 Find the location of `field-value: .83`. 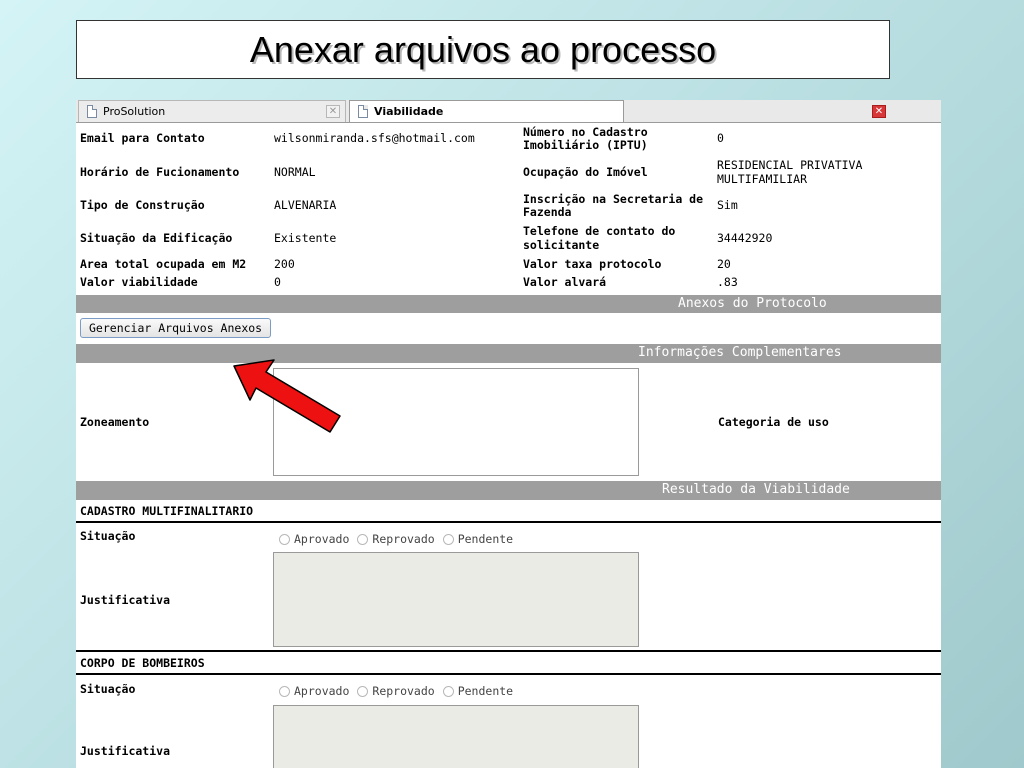

field-value: .83 is located at coordinates (727, 282).